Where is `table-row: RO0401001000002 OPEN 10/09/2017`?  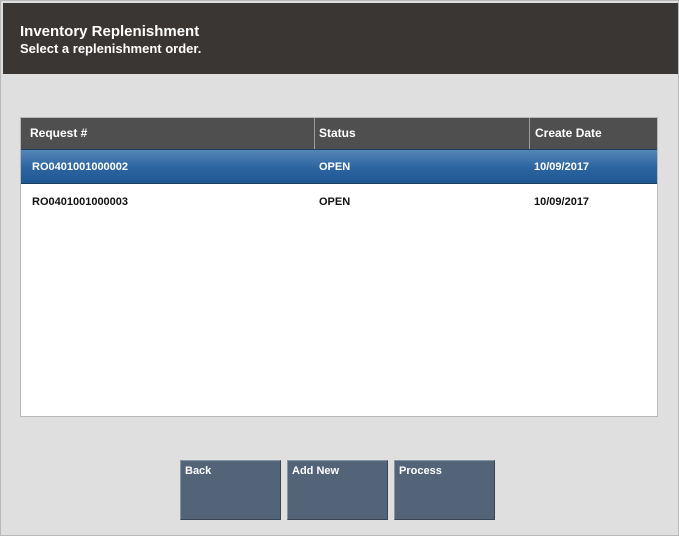
table-row: RO0401001000002 OPEN 10/09/2017 is located at coordinates (339, 166).